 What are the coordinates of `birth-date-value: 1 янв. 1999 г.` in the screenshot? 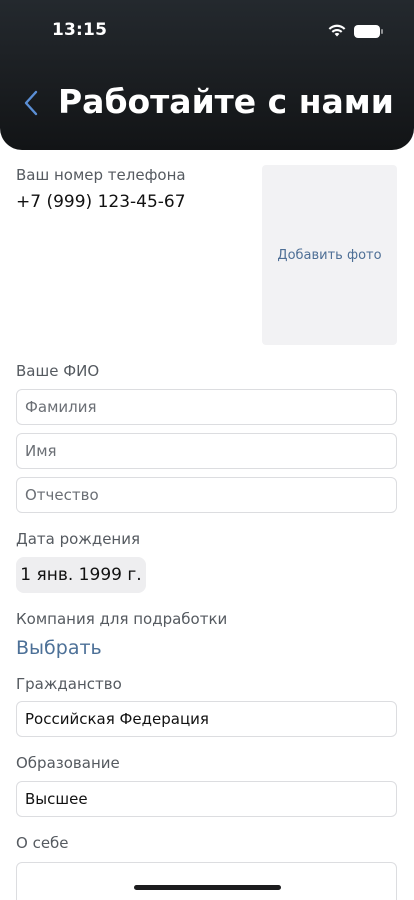 It's located at (81, 575).